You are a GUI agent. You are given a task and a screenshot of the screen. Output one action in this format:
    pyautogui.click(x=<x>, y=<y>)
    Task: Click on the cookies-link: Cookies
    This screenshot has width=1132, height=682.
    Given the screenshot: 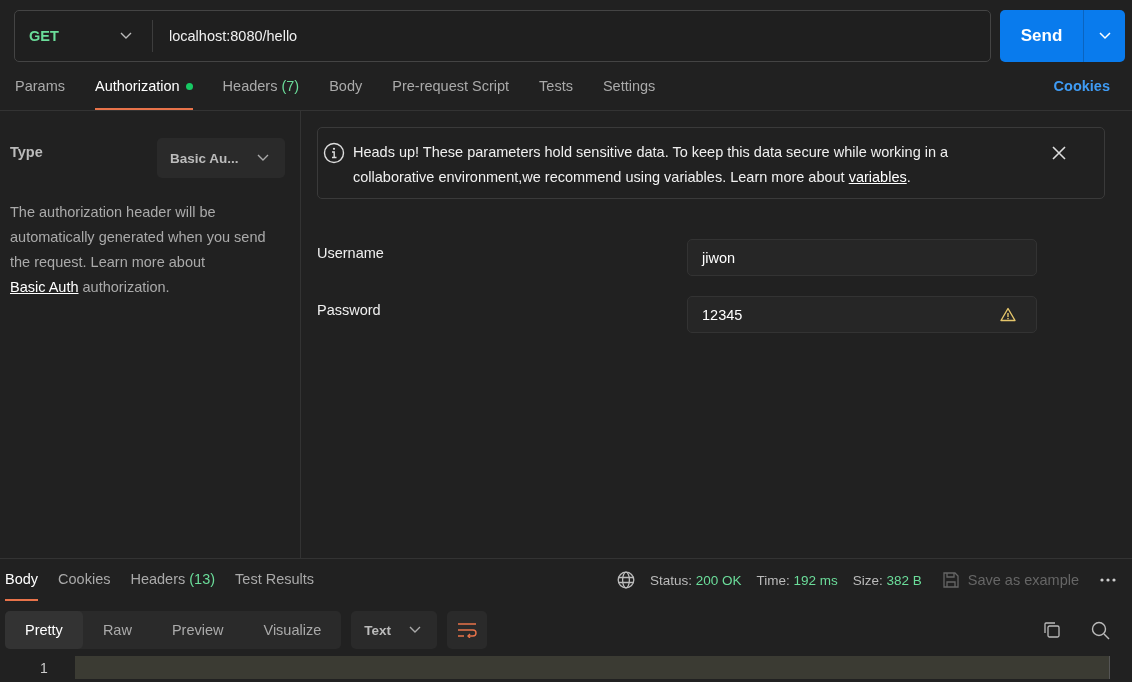 What is the action you would take?
    pyautogui.click(x=1081, y=86)
    